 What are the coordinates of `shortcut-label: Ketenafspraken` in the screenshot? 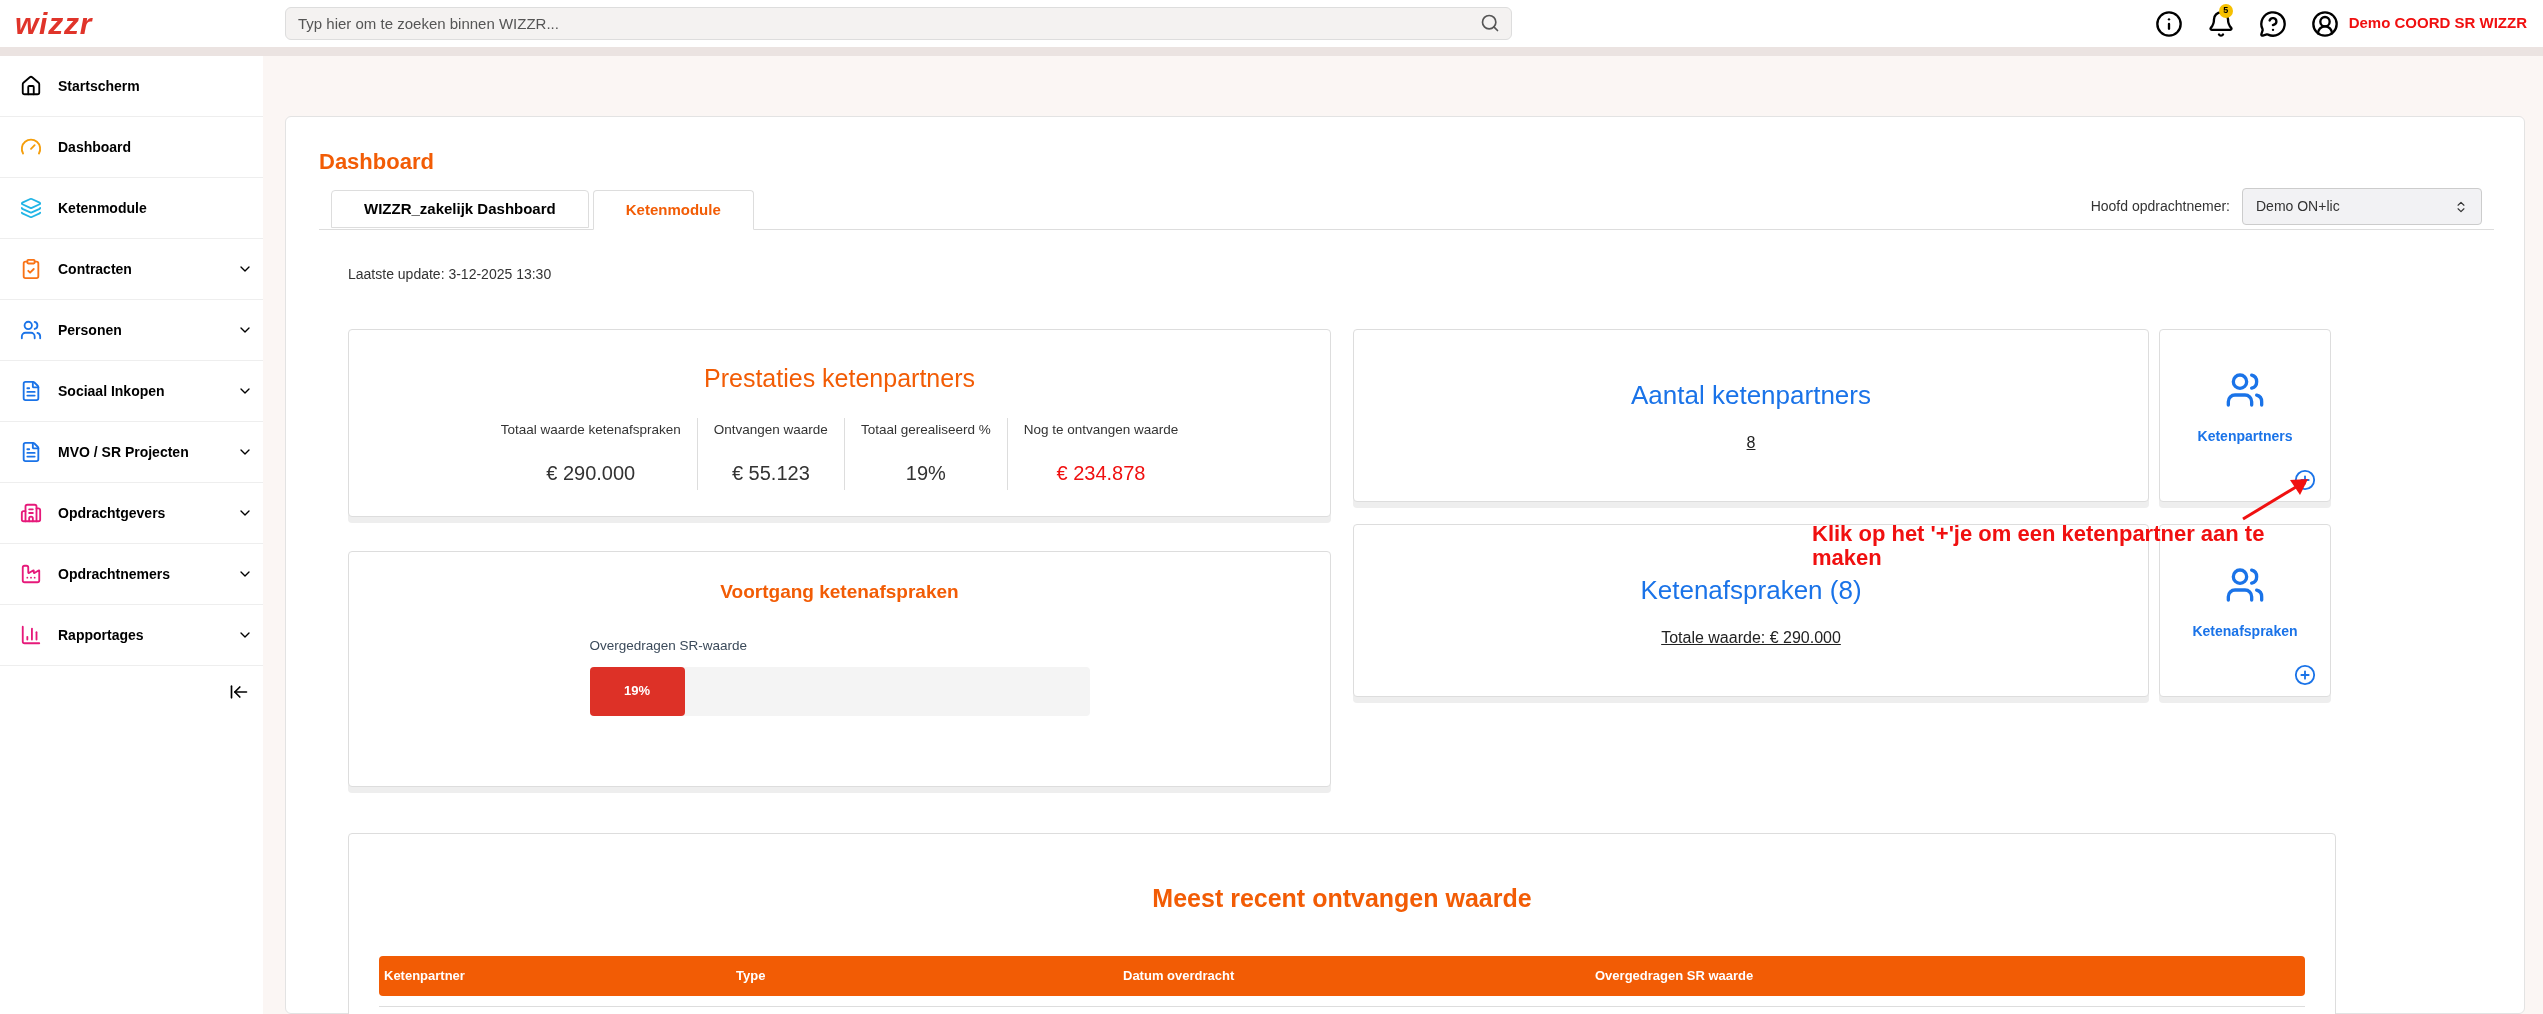 It's located at (2245, 631).